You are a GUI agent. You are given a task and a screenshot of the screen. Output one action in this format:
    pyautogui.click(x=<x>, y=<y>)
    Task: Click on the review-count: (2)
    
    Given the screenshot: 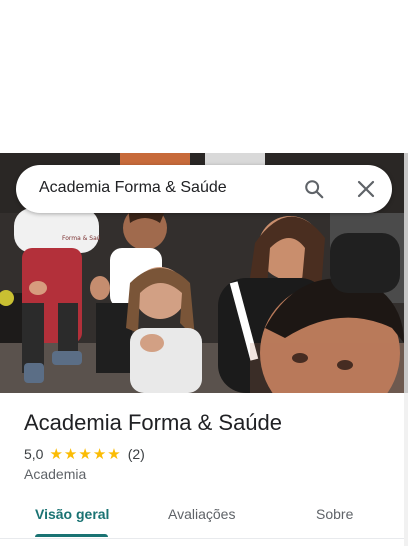 What is the action you would take?
    pyautogui.click(x=136, y=454)
    